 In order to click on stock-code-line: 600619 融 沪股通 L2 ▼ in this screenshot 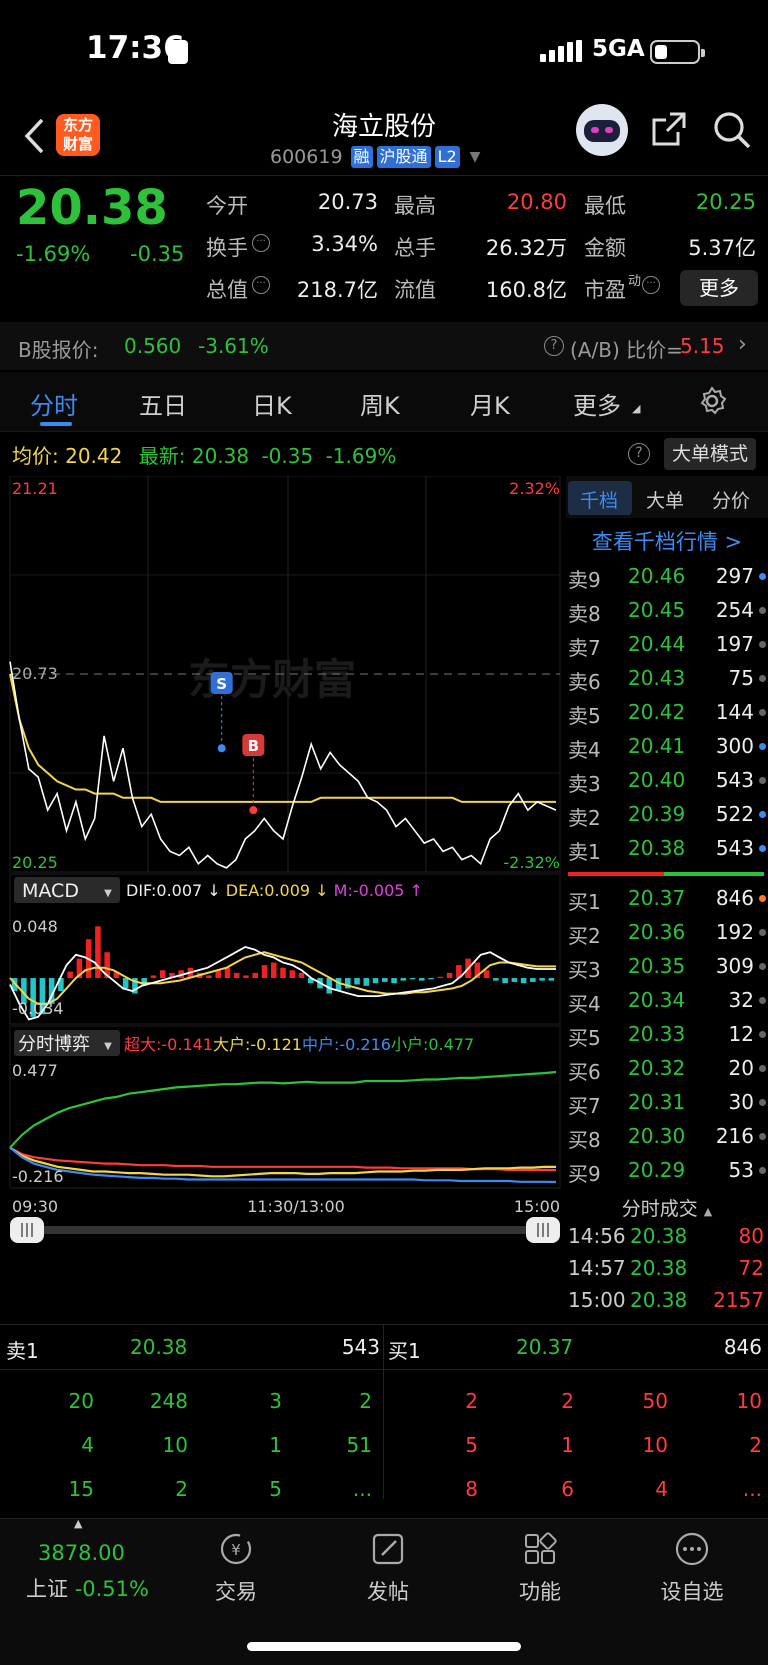, I will do `click(375, 157)`.